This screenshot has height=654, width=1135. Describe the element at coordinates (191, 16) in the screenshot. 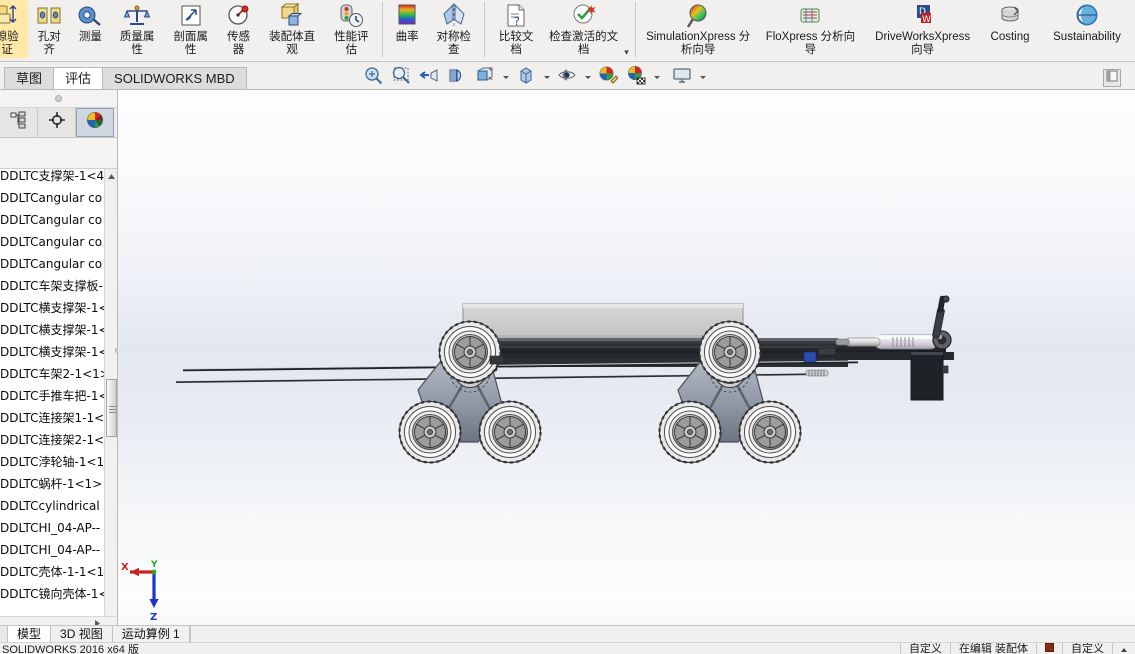

I see `section-properties-icon` at that location.